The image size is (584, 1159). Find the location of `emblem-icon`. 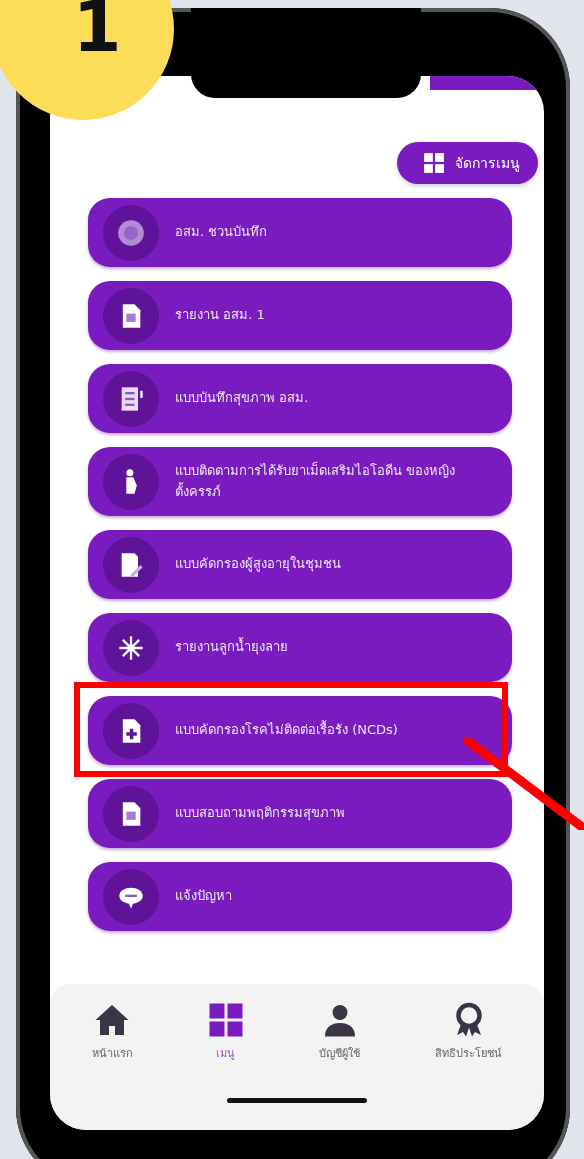

emblem-icon is located at coordinates (131, 232).